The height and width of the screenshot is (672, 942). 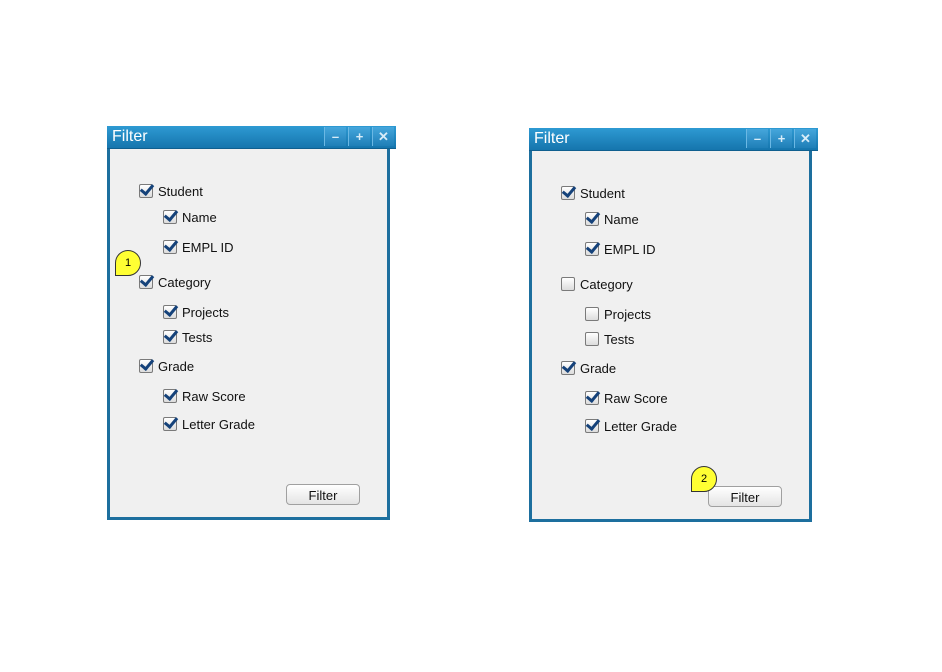 I want to click on annotation-callout-2: 2, so click(x=704, y=479).